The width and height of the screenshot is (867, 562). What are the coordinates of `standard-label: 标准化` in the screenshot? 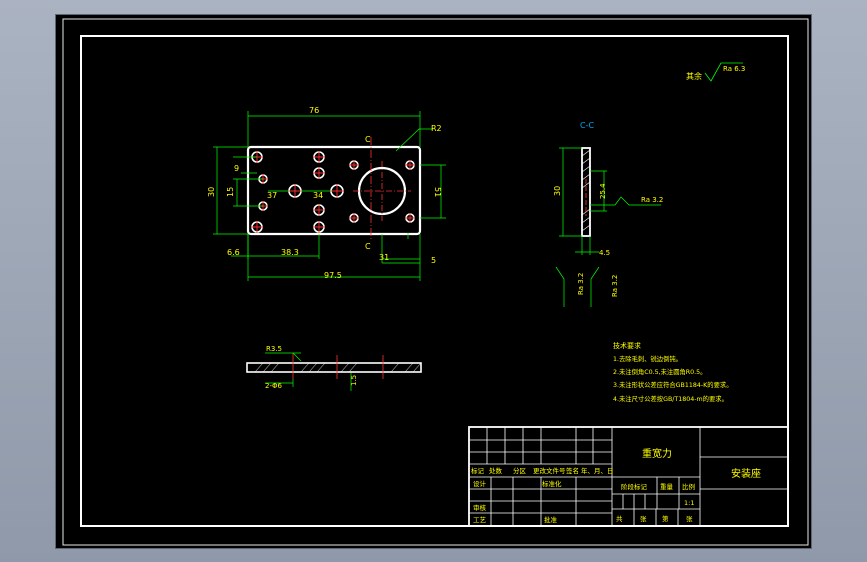 It's located at (552, 483).